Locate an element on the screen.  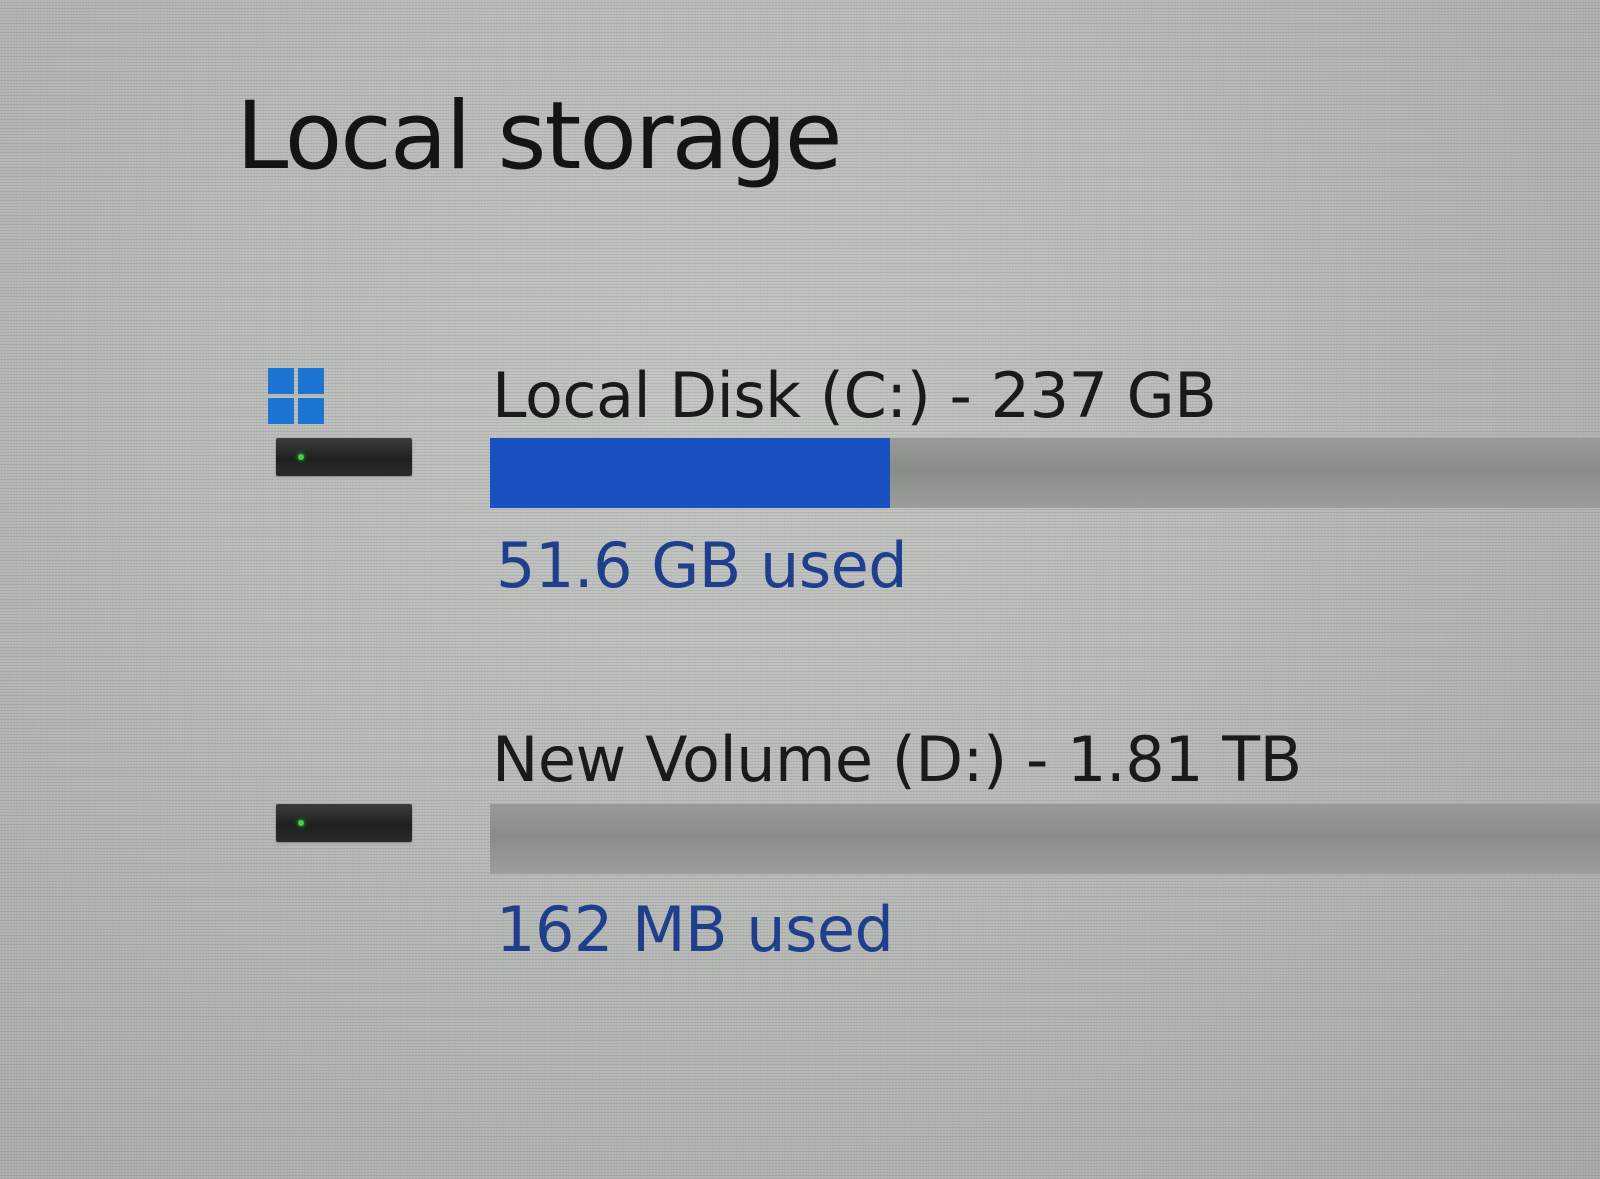
usage-bar-d is located at coordinates (1045, 839).